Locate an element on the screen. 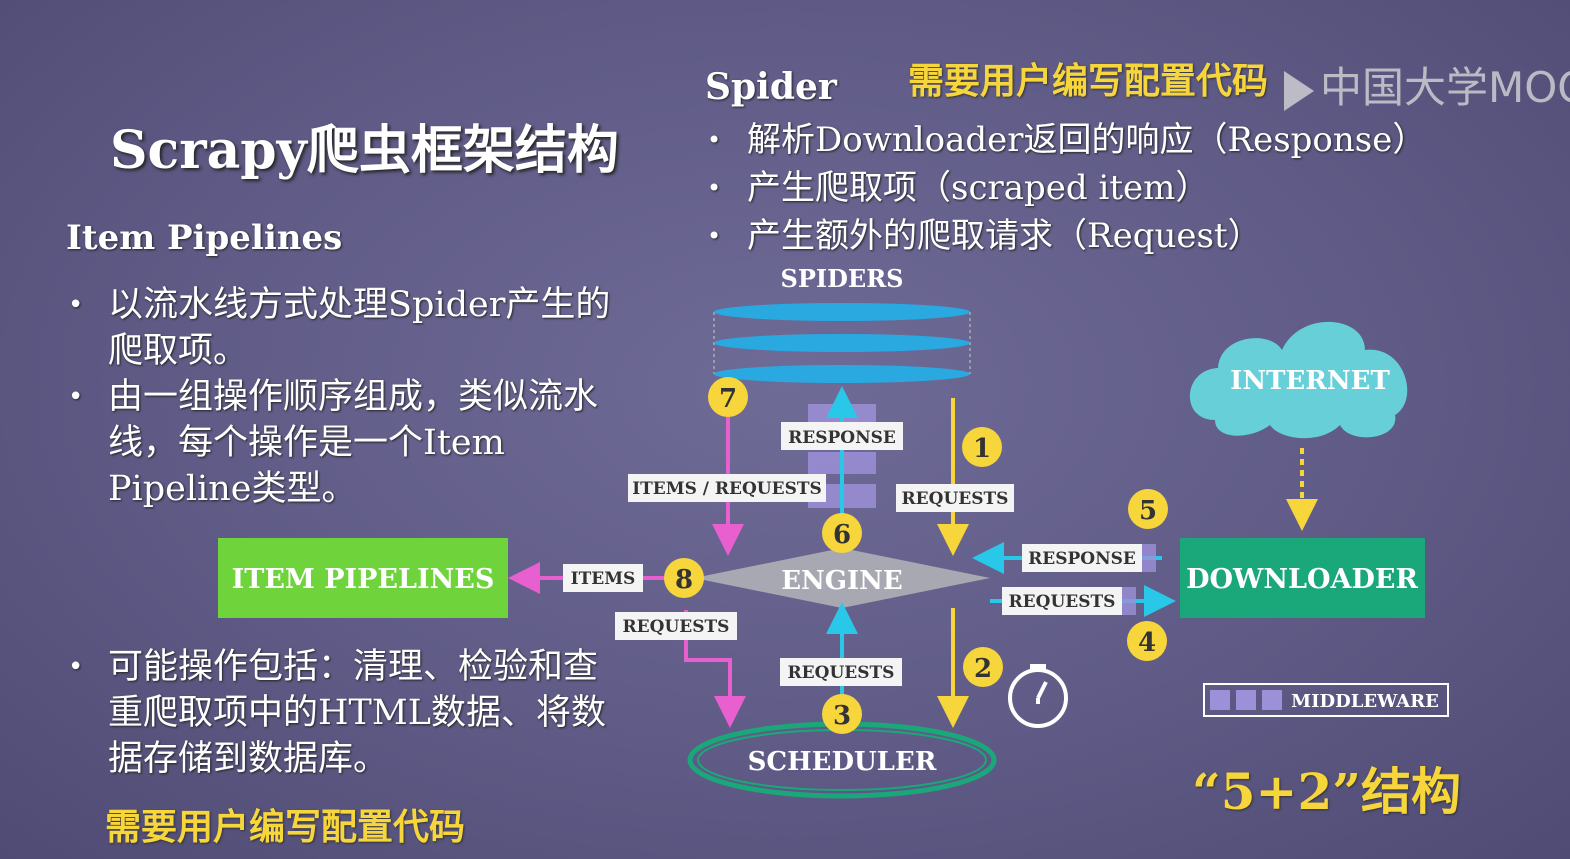 The image size is (1570, 859). spiders-stack is located at coordinates (842, 343).